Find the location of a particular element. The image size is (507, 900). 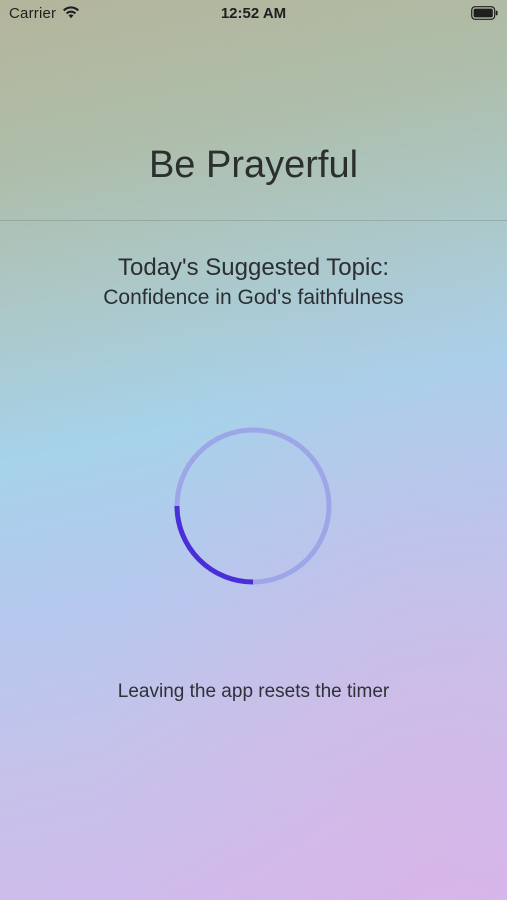

topic-text: Confidence in God's faithfulness is located at coordinates (253, 297).